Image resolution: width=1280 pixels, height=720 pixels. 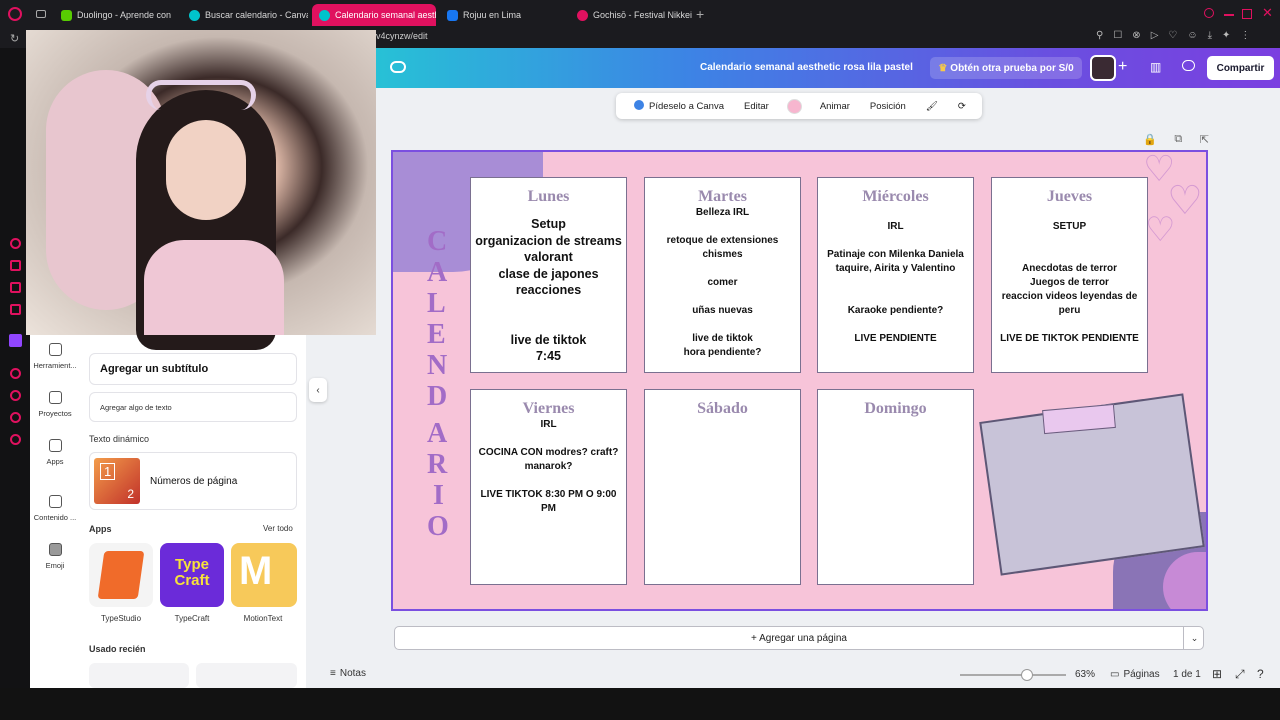 What do you see at coordinates (1150, 139) in the screenshot?
I see `lock-icon: 🔒` at bounding box center [1150, 139].